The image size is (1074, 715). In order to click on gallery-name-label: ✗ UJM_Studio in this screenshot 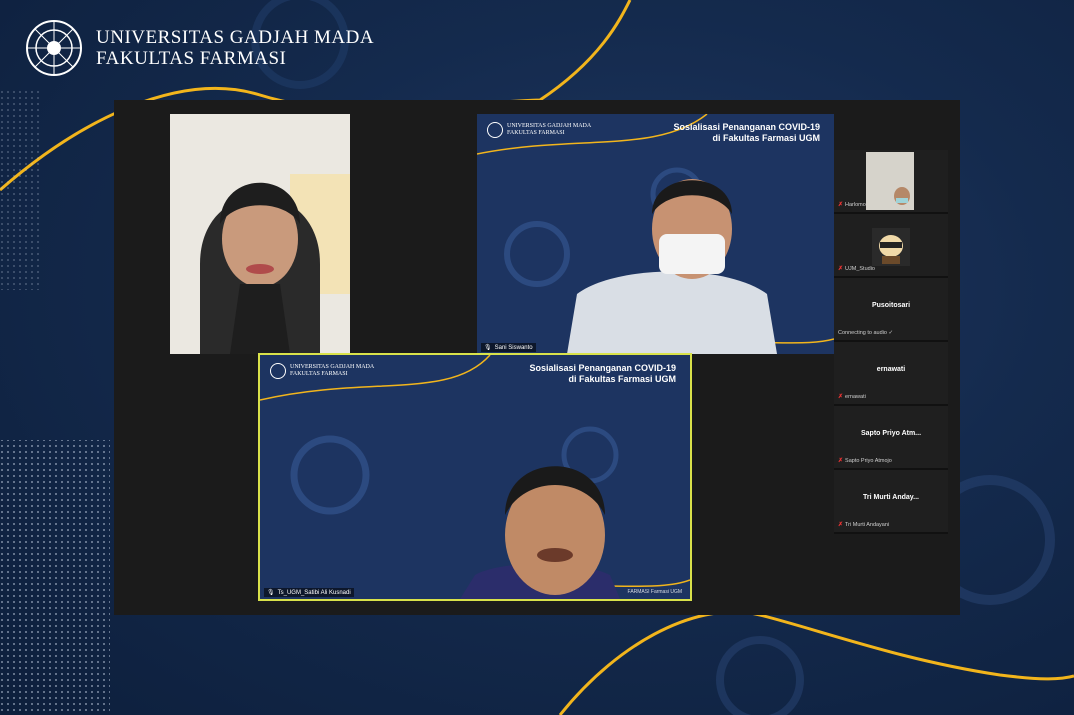, I will do `click(856, 269)`.